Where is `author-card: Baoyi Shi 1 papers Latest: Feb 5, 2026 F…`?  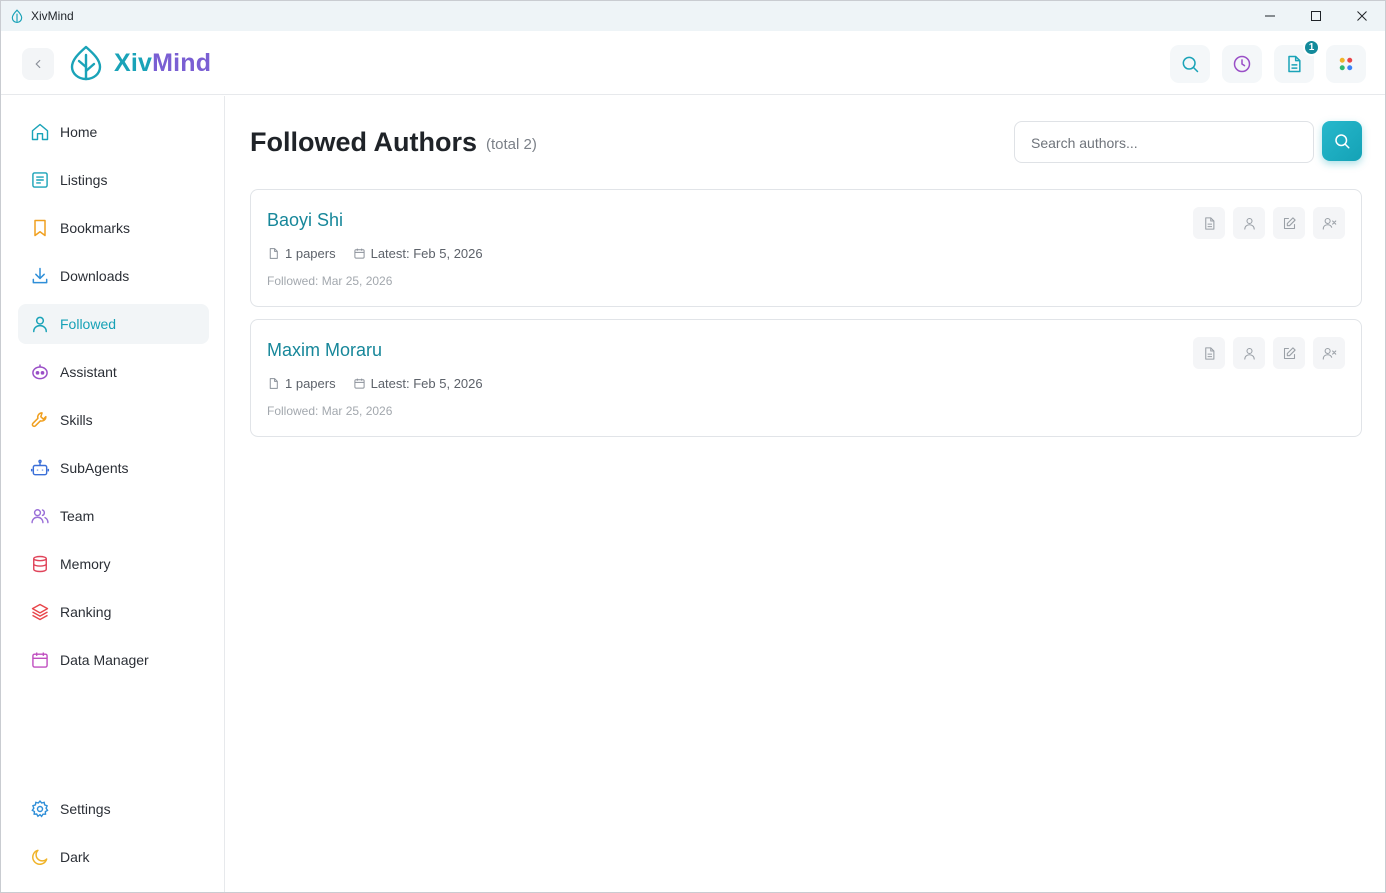
author-card: Baoyi Shi 1 papers Latest: Feb 5, 2026 F… is located at coordinates (806, 248).